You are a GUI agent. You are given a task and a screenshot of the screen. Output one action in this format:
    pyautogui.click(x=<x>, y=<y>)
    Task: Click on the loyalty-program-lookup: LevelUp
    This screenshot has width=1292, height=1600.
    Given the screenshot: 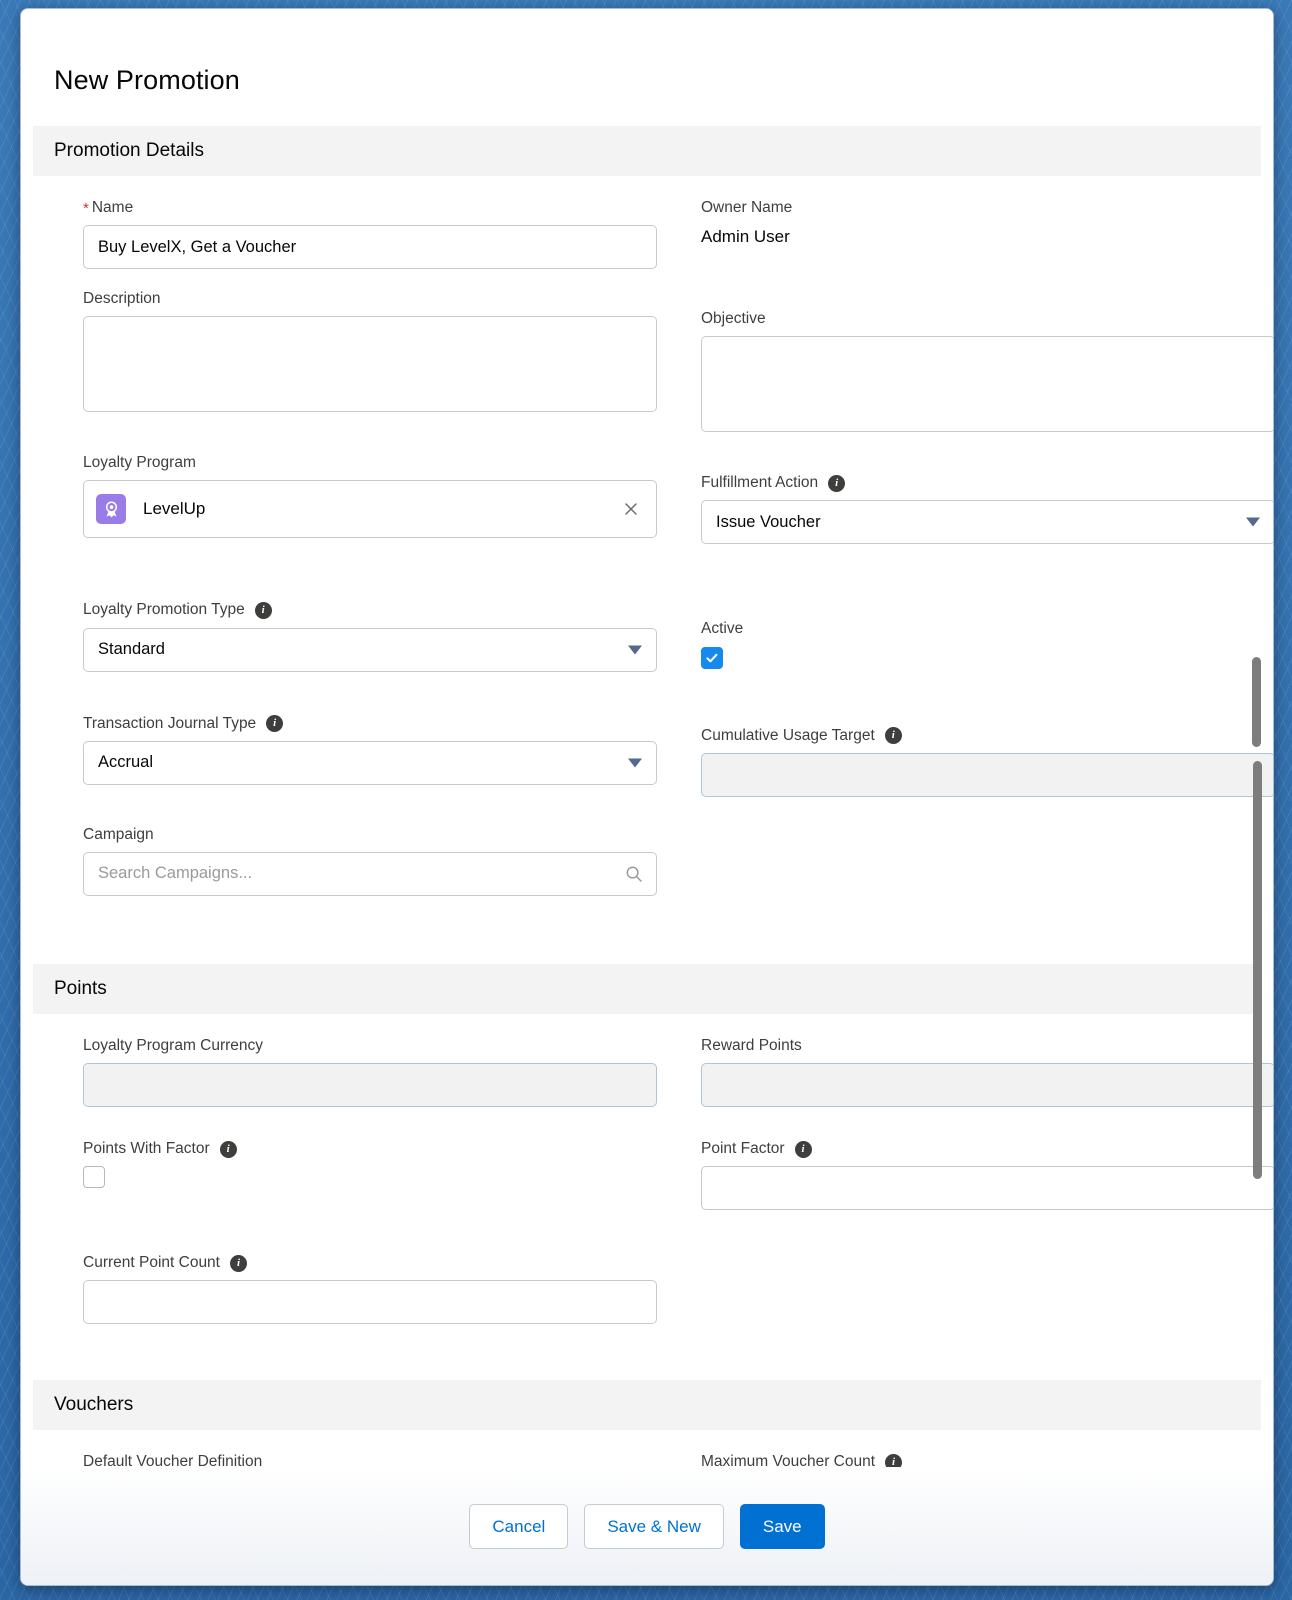 What is the action you would take?
    pyautogui.click(x=370, y=509)
    